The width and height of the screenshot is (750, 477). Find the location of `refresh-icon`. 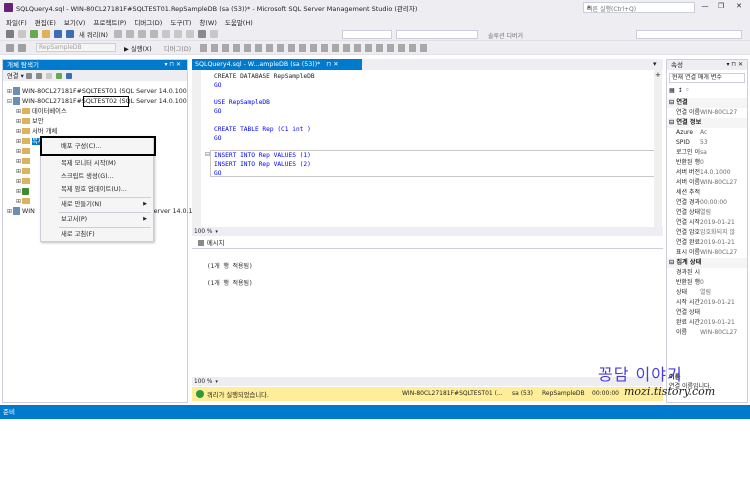

refresh-icon is located at coordinates (68, 75).